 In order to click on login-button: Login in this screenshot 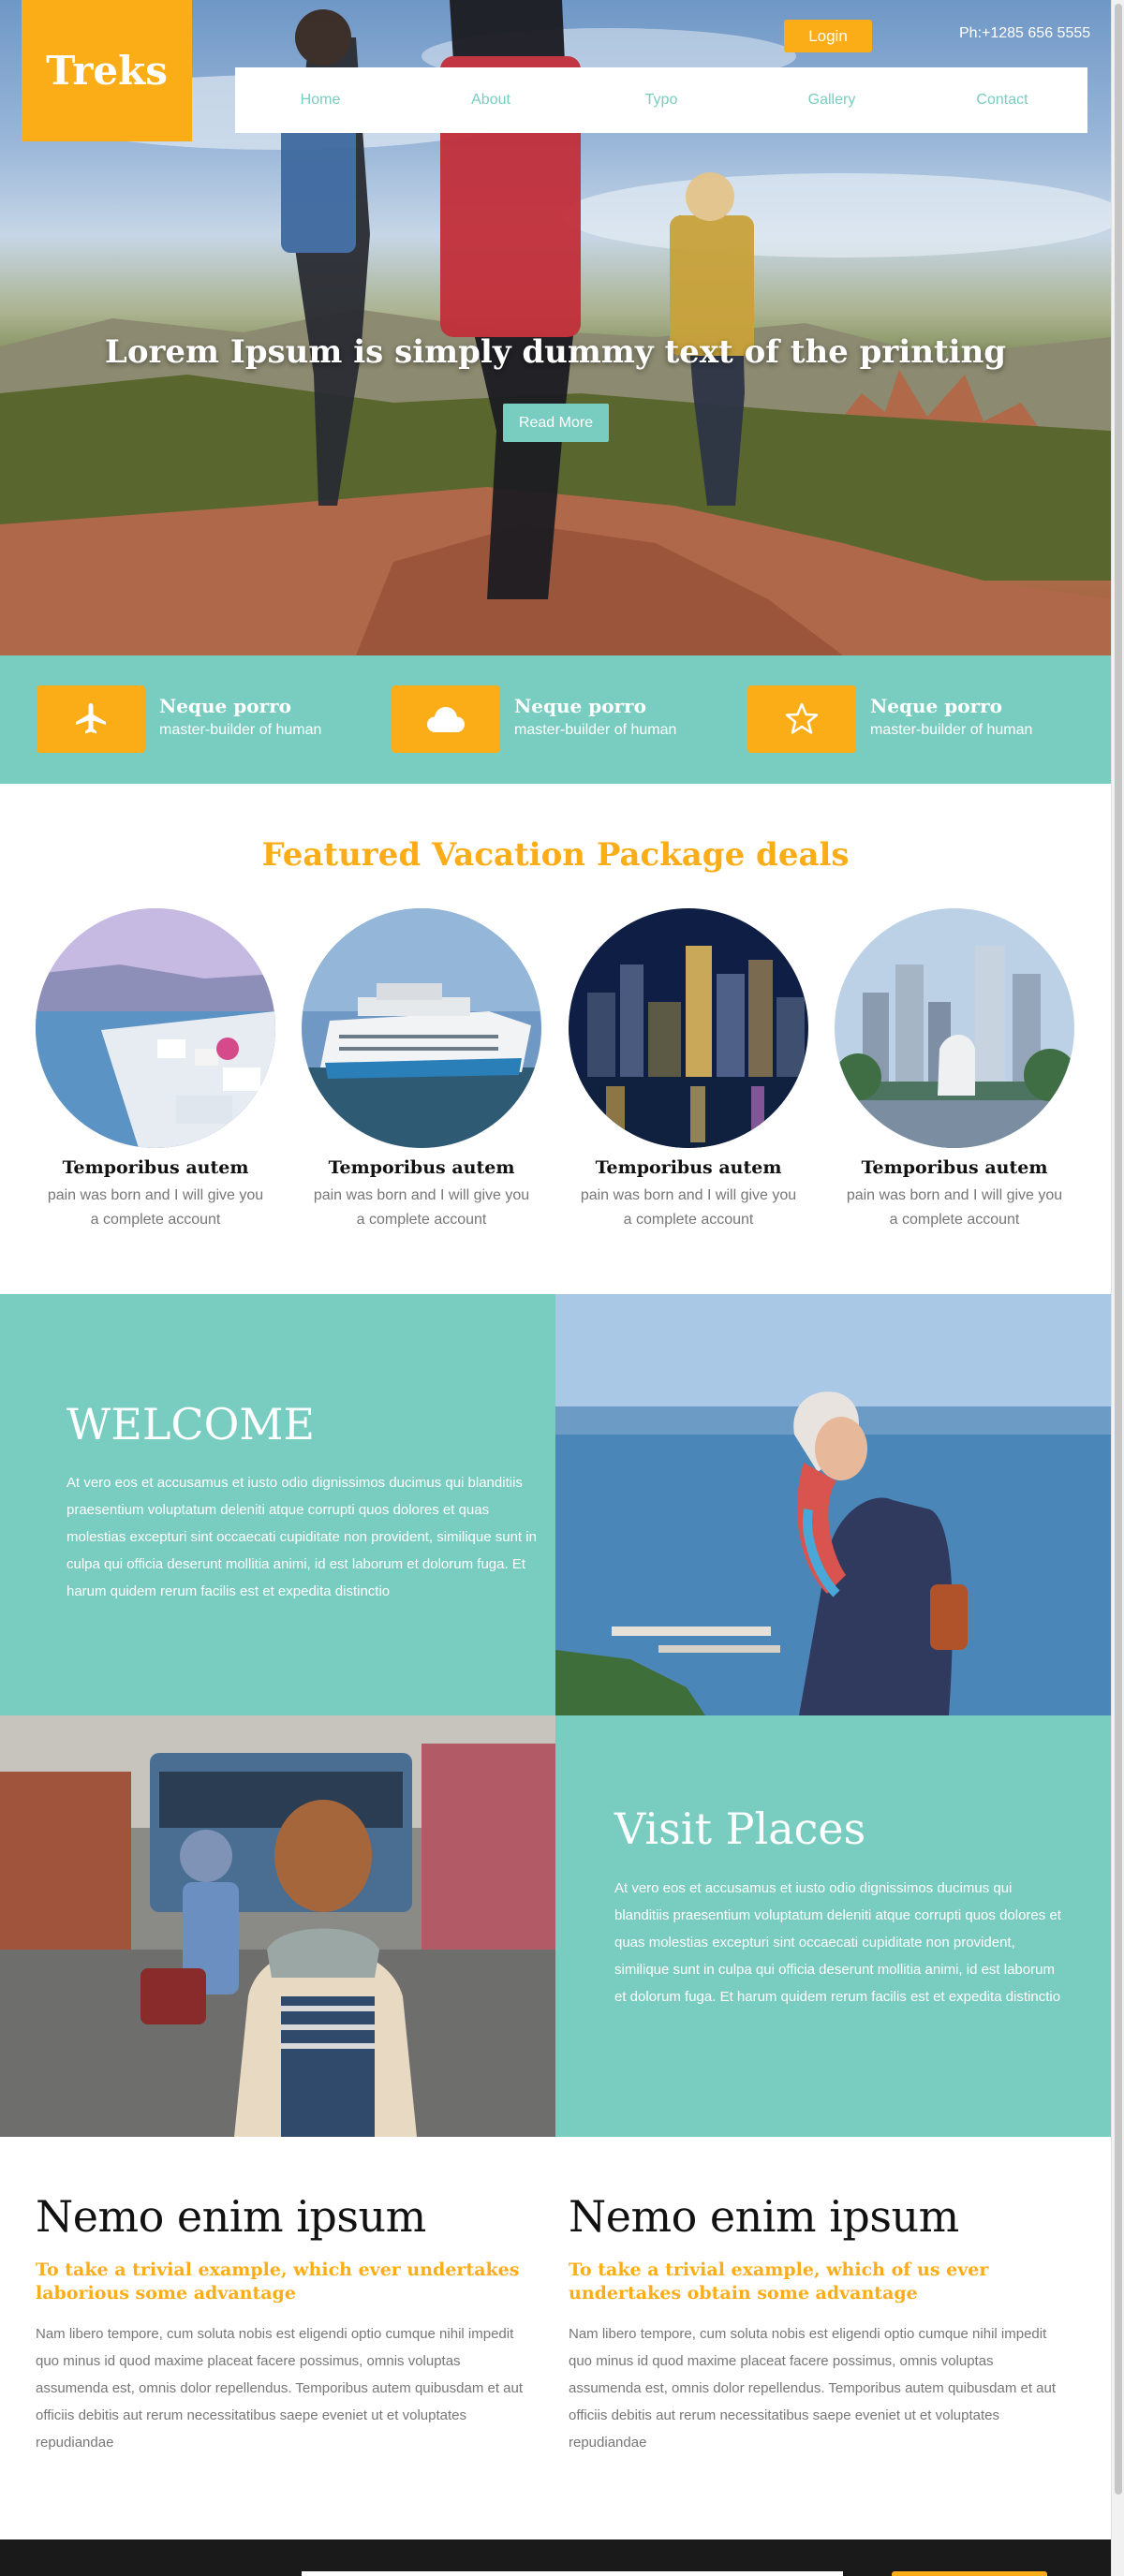, I will do `click(828, 36)`.